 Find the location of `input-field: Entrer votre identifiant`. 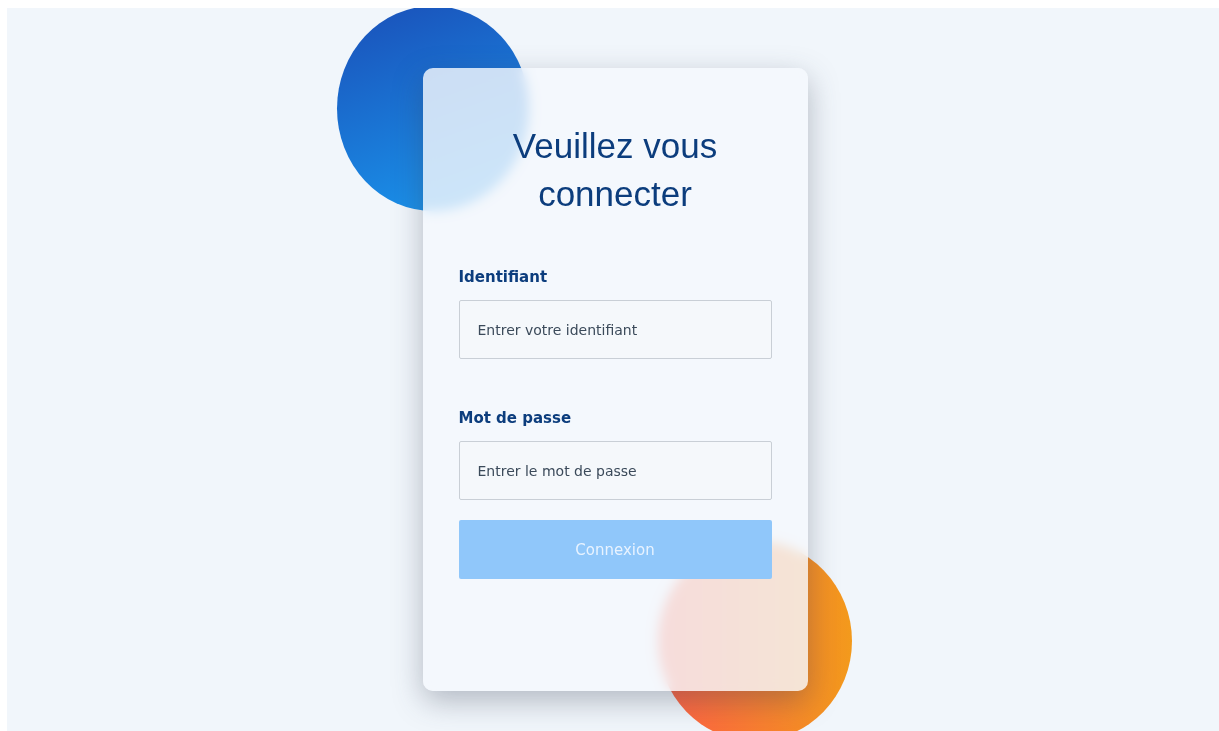

input-field: Entrer votre identifiant is located at coordinates (615, 329).